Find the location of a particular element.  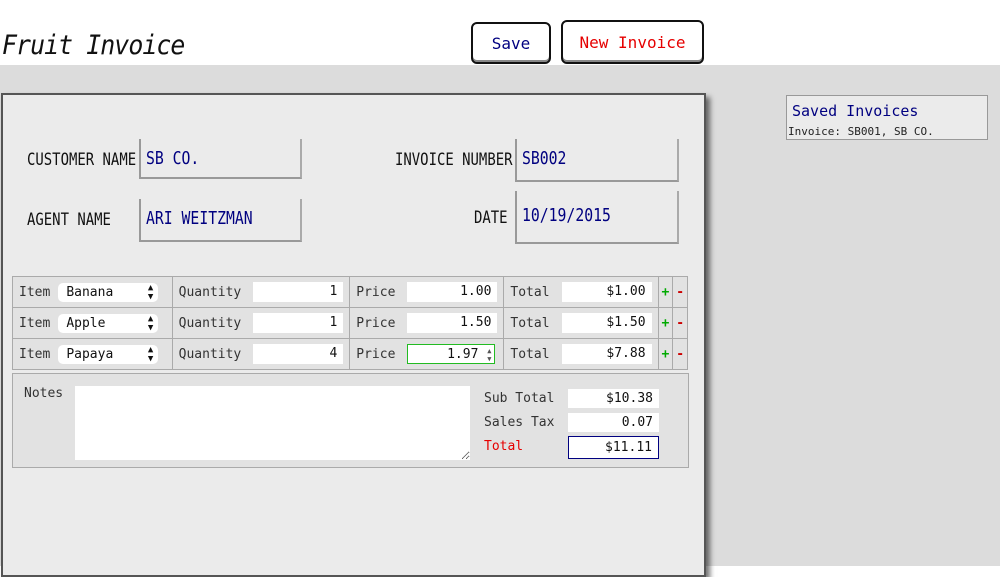

line-total-value: $1.50 is located at coordinates (606, 323).